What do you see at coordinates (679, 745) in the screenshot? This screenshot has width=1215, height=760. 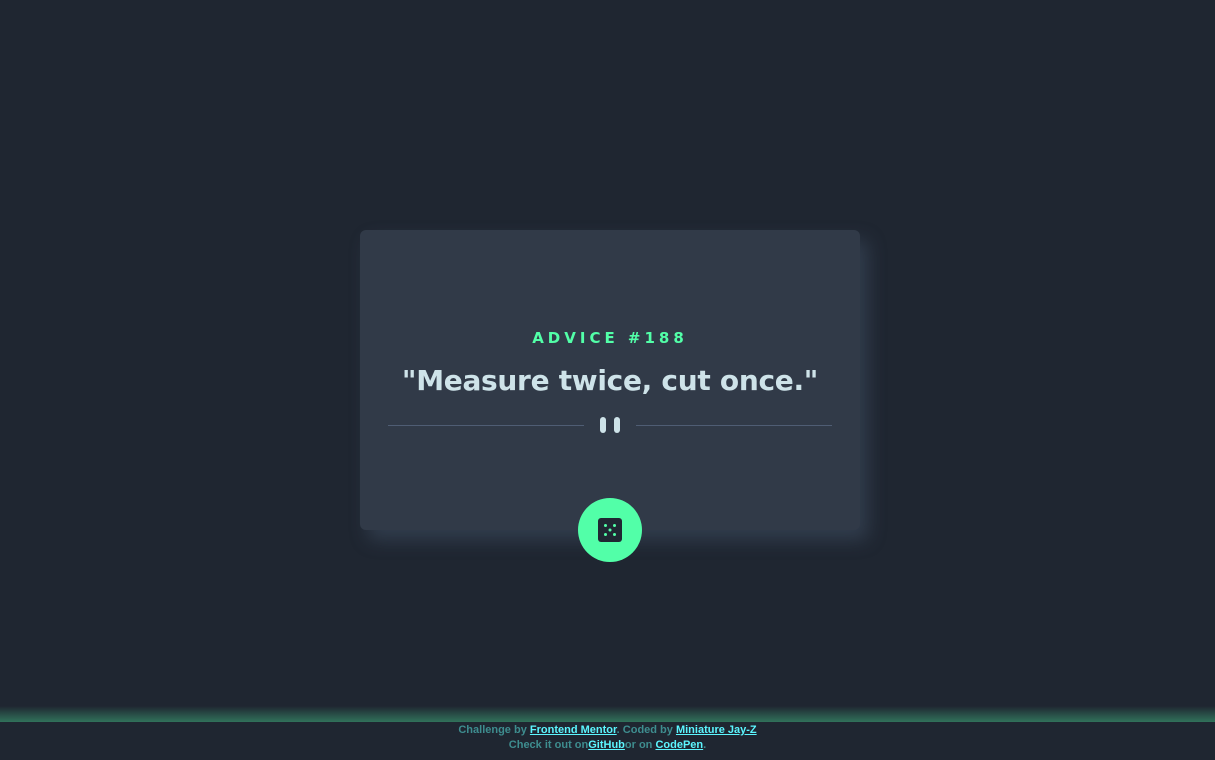 I see `codepen-link: CodePen` at bounding box center [679, 745].